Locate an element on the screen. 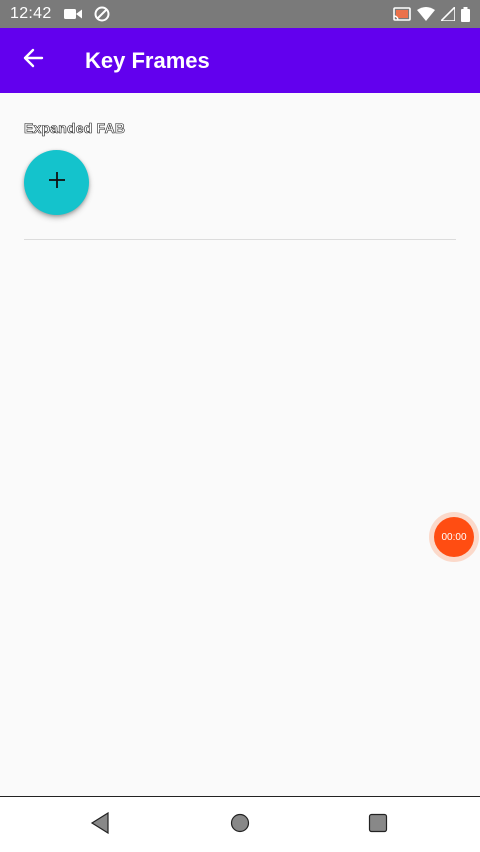 This screenshot has height=852, width=480. home-circle-icon is located at coordinates (240, 825).